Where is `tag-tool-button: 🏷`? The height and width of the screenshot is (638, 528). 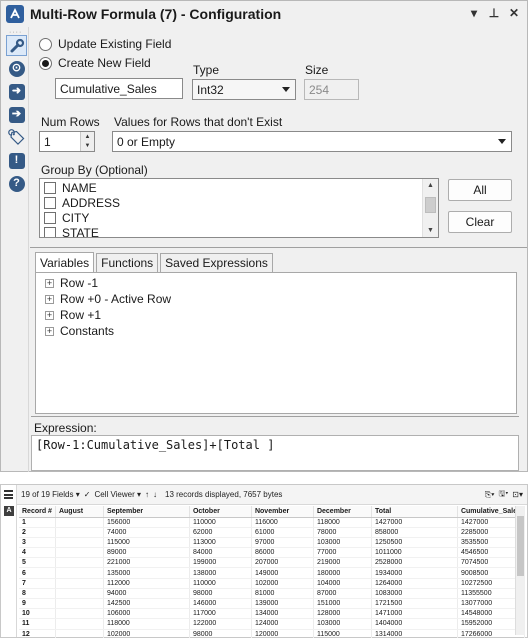
tag-tool-button: 🏷 is located at coordinates (16, 137).